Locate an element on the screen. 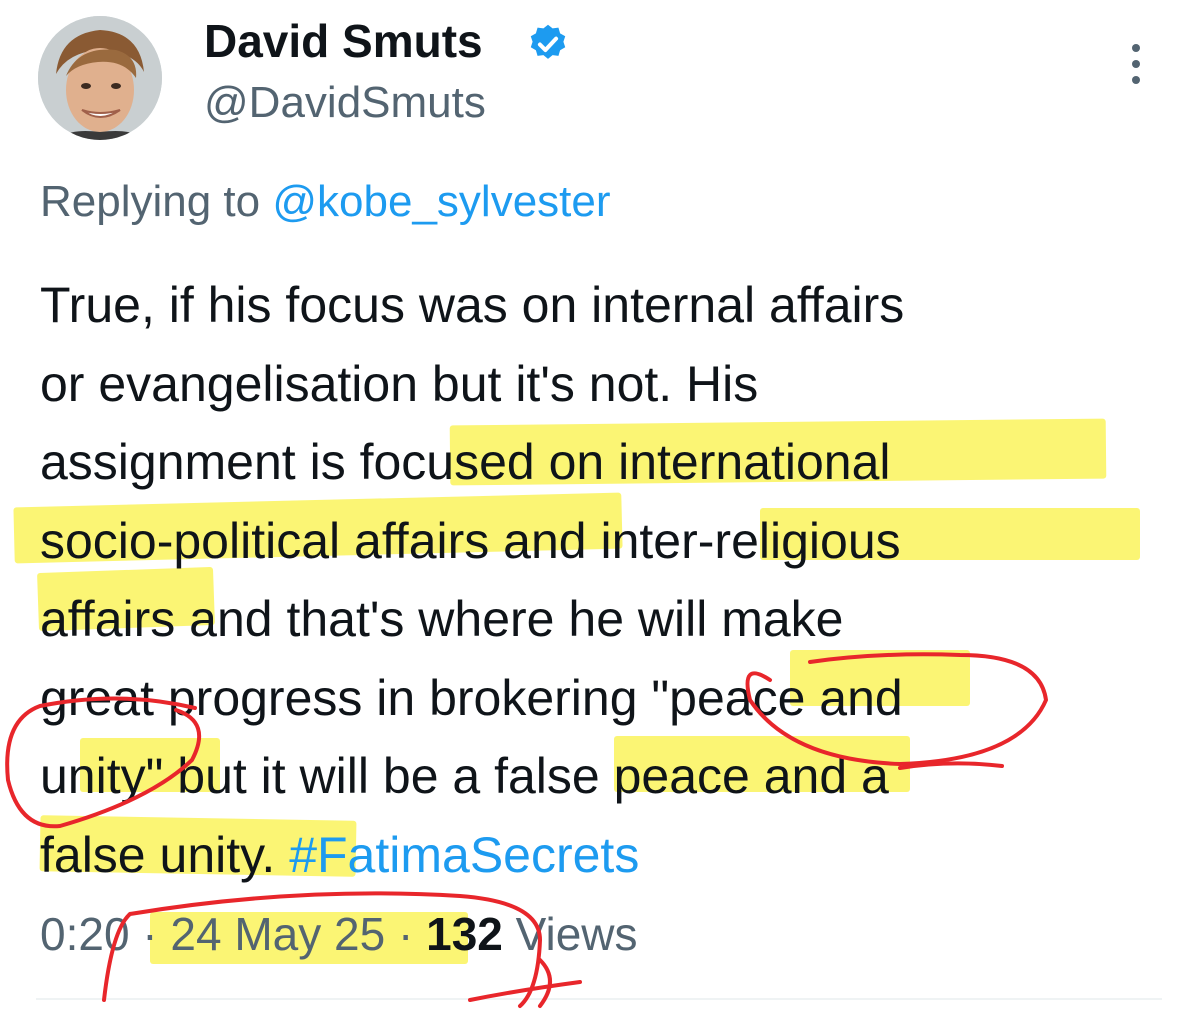 The height and width of the screenshot is (1009, 1200). replying-prefix: Replying to is located at coordinates (150, 201).